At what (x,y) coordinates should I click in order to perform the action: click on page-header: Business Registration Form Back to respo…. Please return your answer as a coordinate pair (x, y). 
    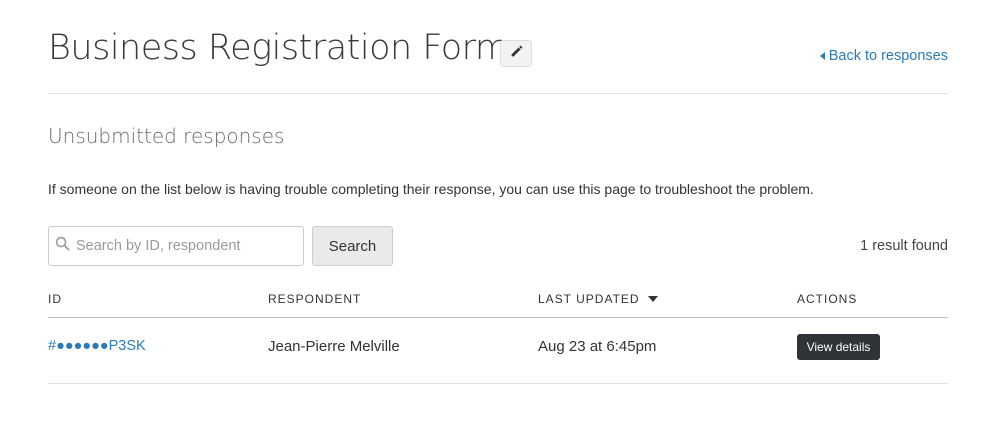
    Looking at the image, I should click on (498, 61).